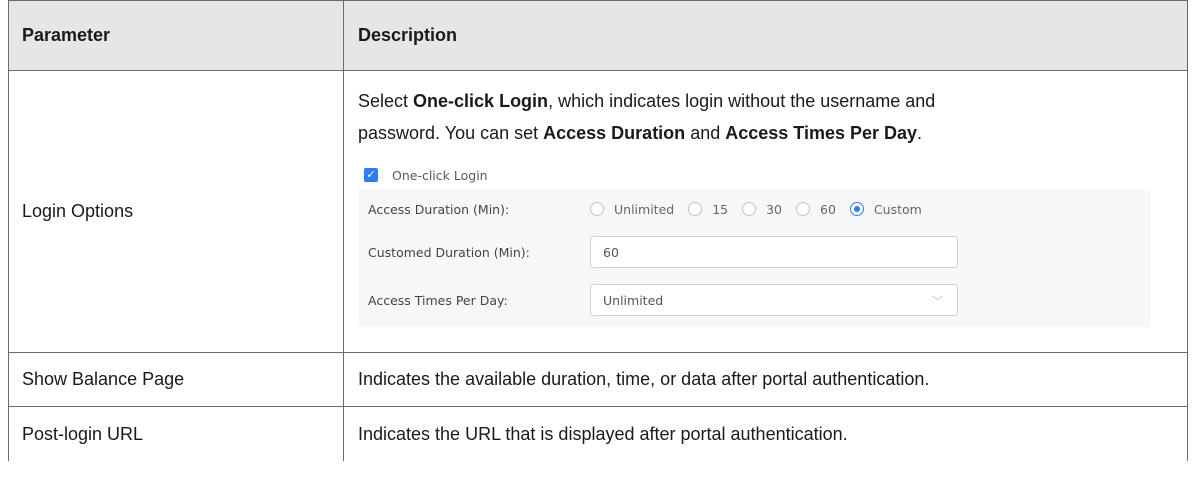 Image resolution: width=1198 pixels, height=497 pixels. What do you see at coordinates (774, 252) in the screenshot?
I see `custom-duration-input: 60` at bounding box center [774, 252].